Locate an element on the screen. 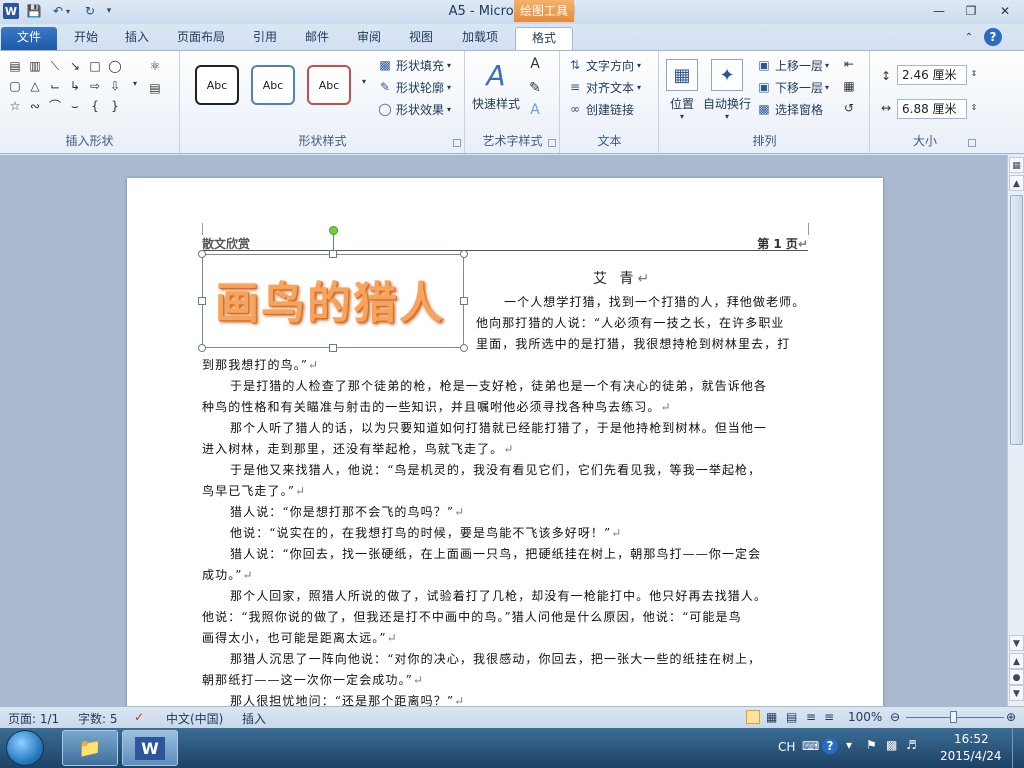 The width and height of the screenshot is (1024, 768). selection-pane-button: ▩ 选择窗格 is located at coordinates (789, 109).